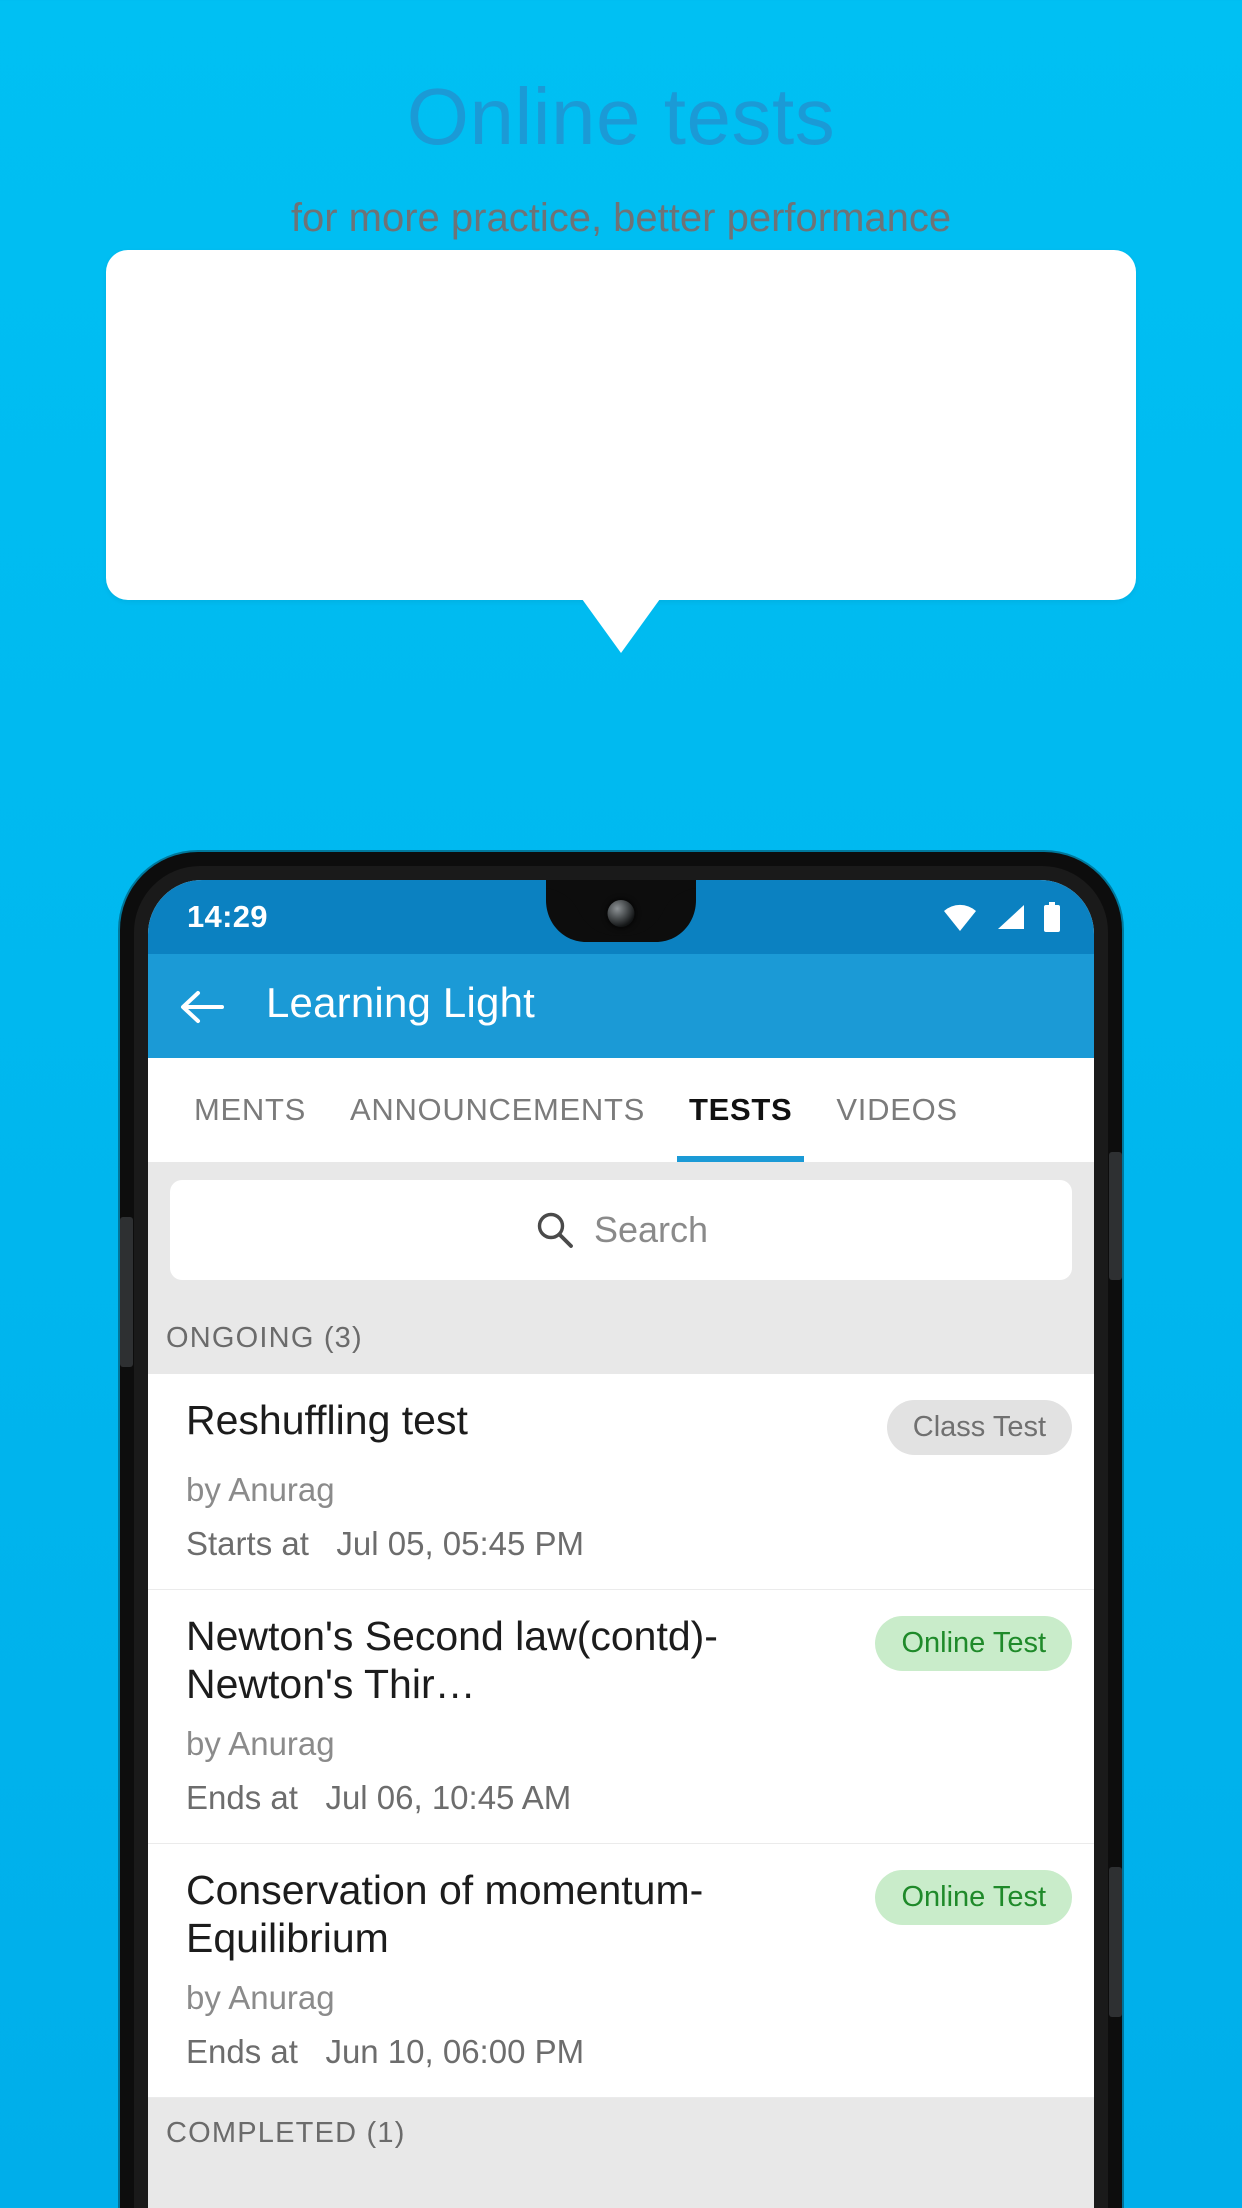 This screenshot has height=2208, width=1242. Describe the element at coordinates (960, 917) in the screenshot. I see `wifi-icon` at that location.